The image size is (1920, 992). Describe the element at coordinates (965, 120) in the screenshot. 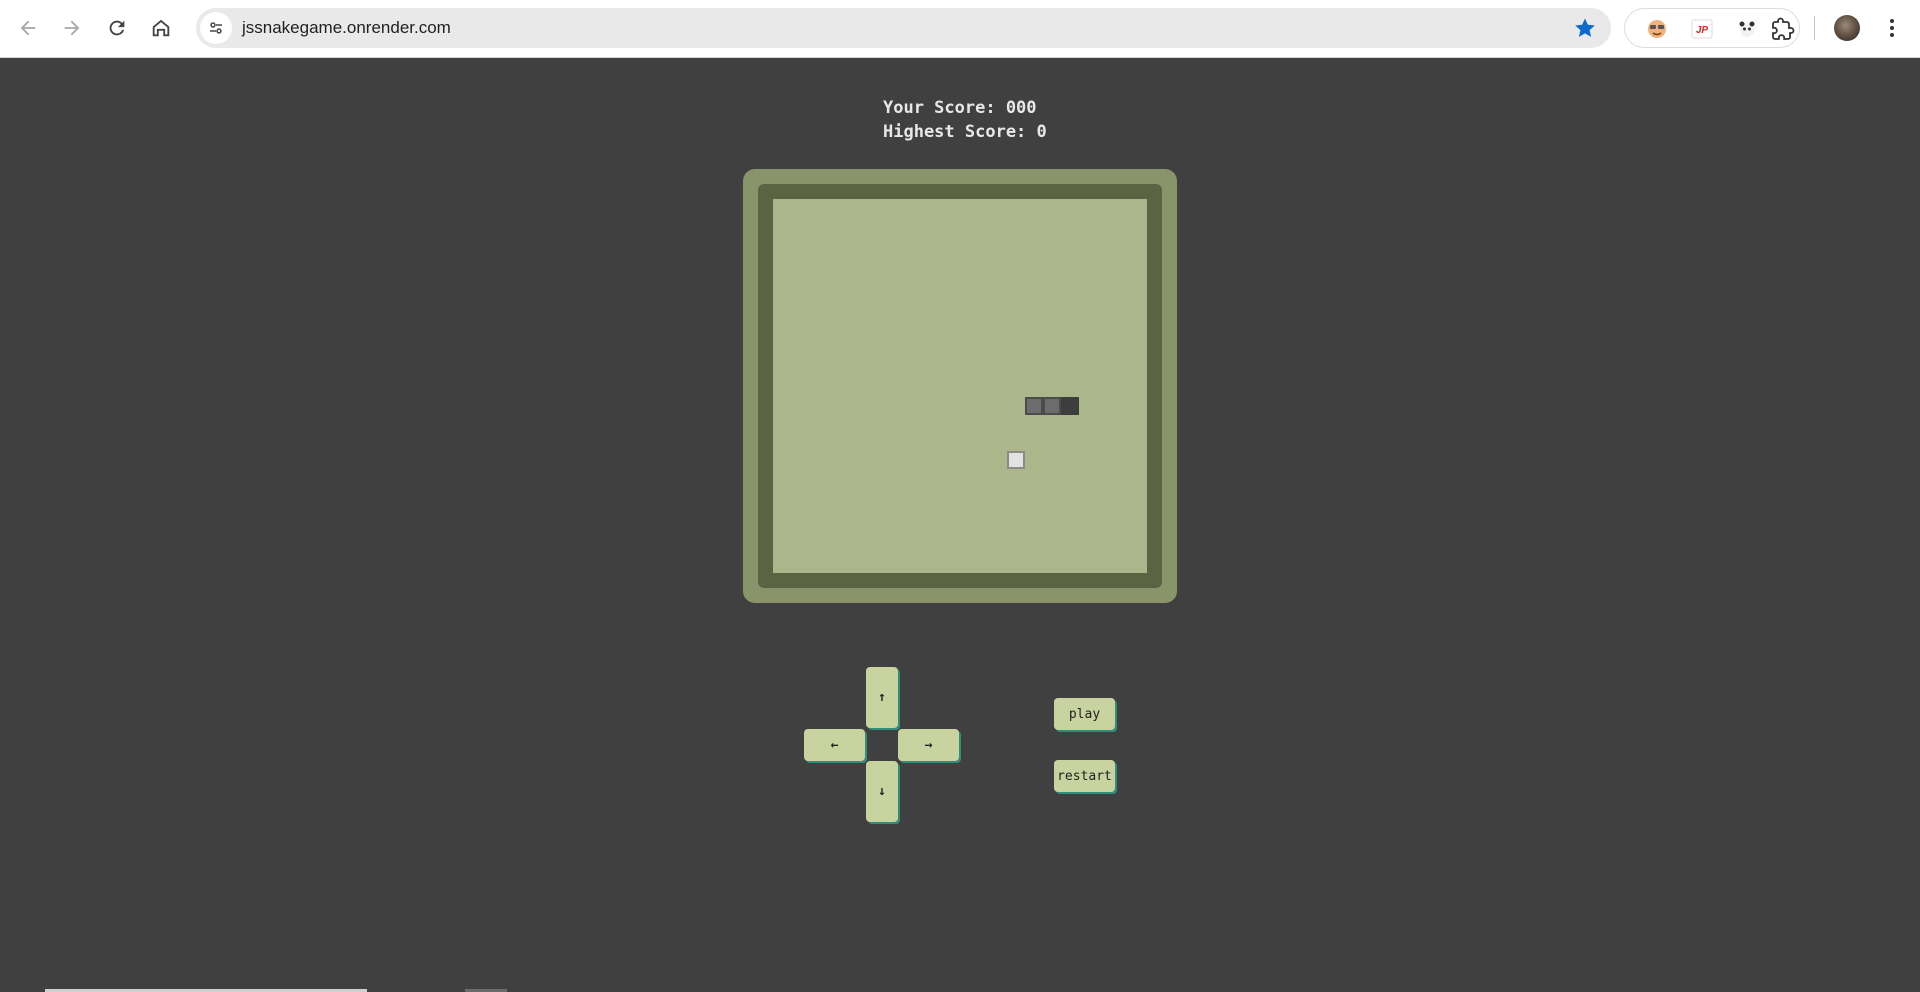

I see `score-panel: Your Score: 000 Highest Score: 0` at that location.